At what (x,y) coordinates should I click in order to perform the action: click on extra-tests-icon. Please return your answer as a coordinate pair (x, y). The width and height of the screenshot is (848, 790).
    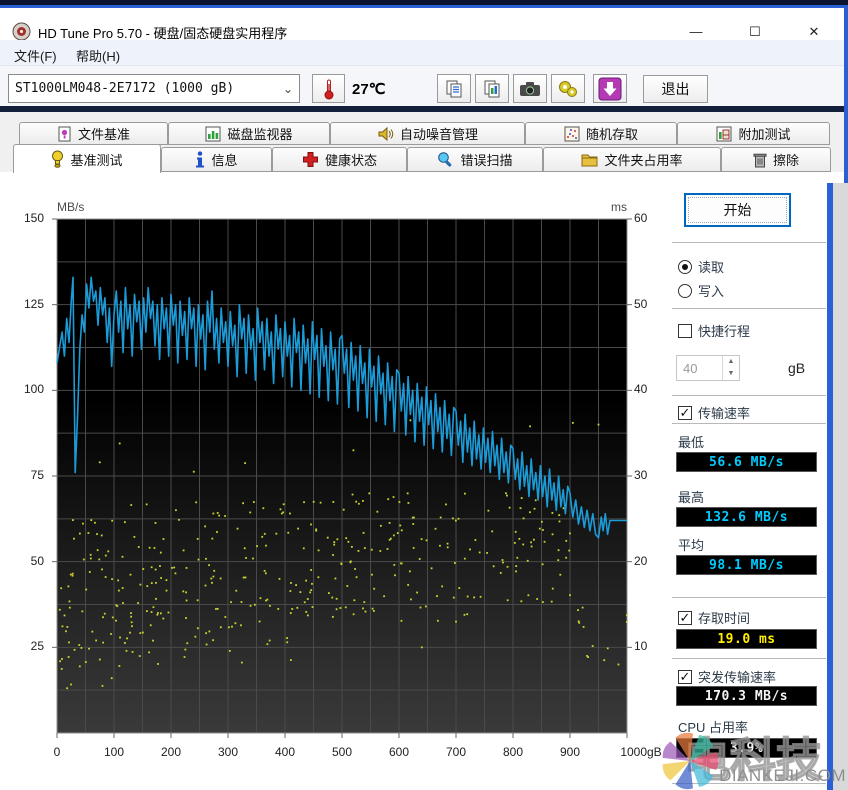
    Looking at the image, I should click on (724, 134).